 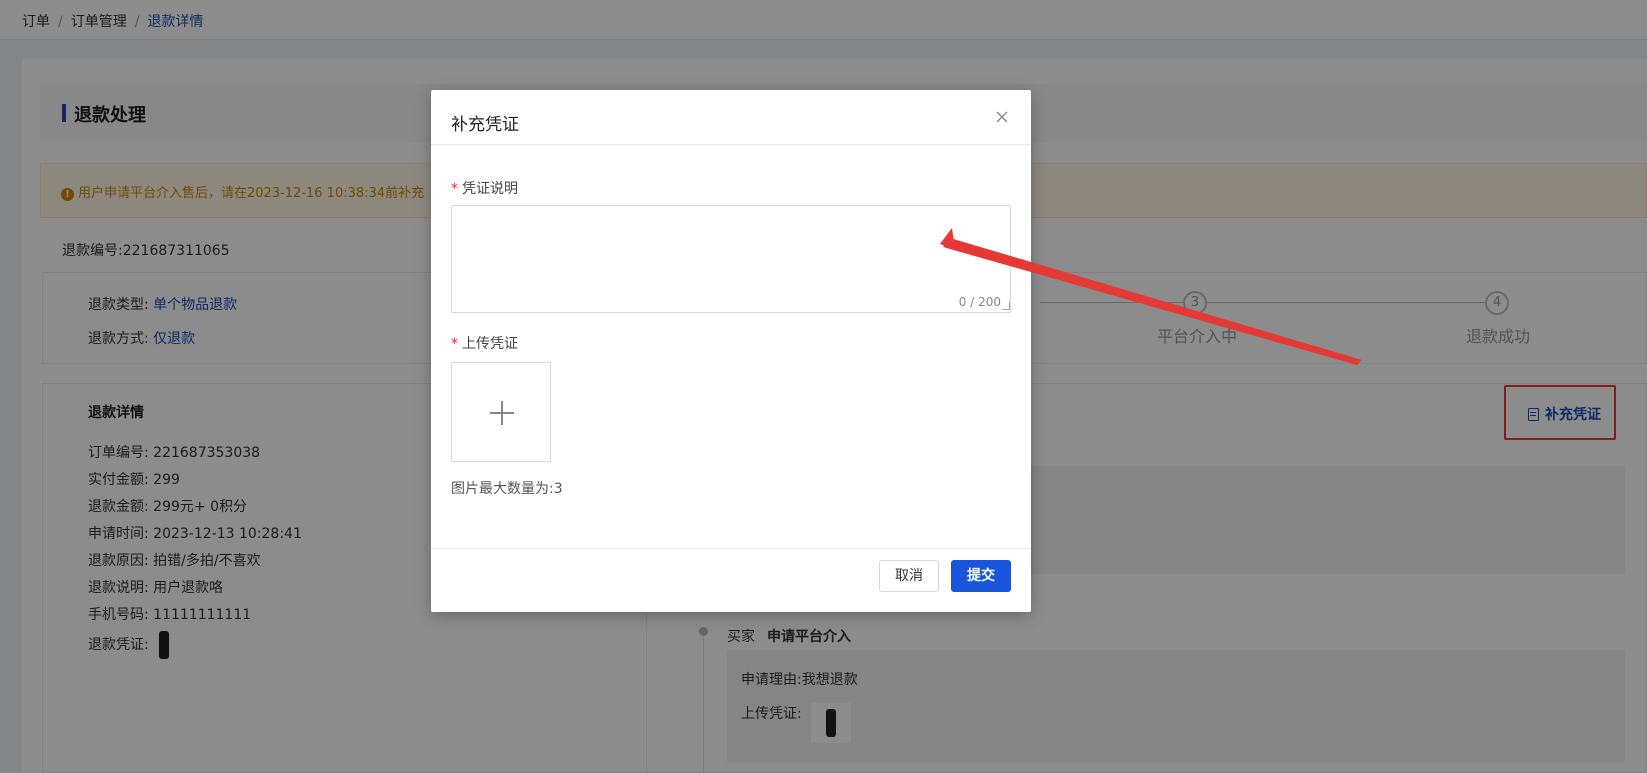 I want to click on evidence-description-label-text: 凭证说明, so click(x=490, y=189).